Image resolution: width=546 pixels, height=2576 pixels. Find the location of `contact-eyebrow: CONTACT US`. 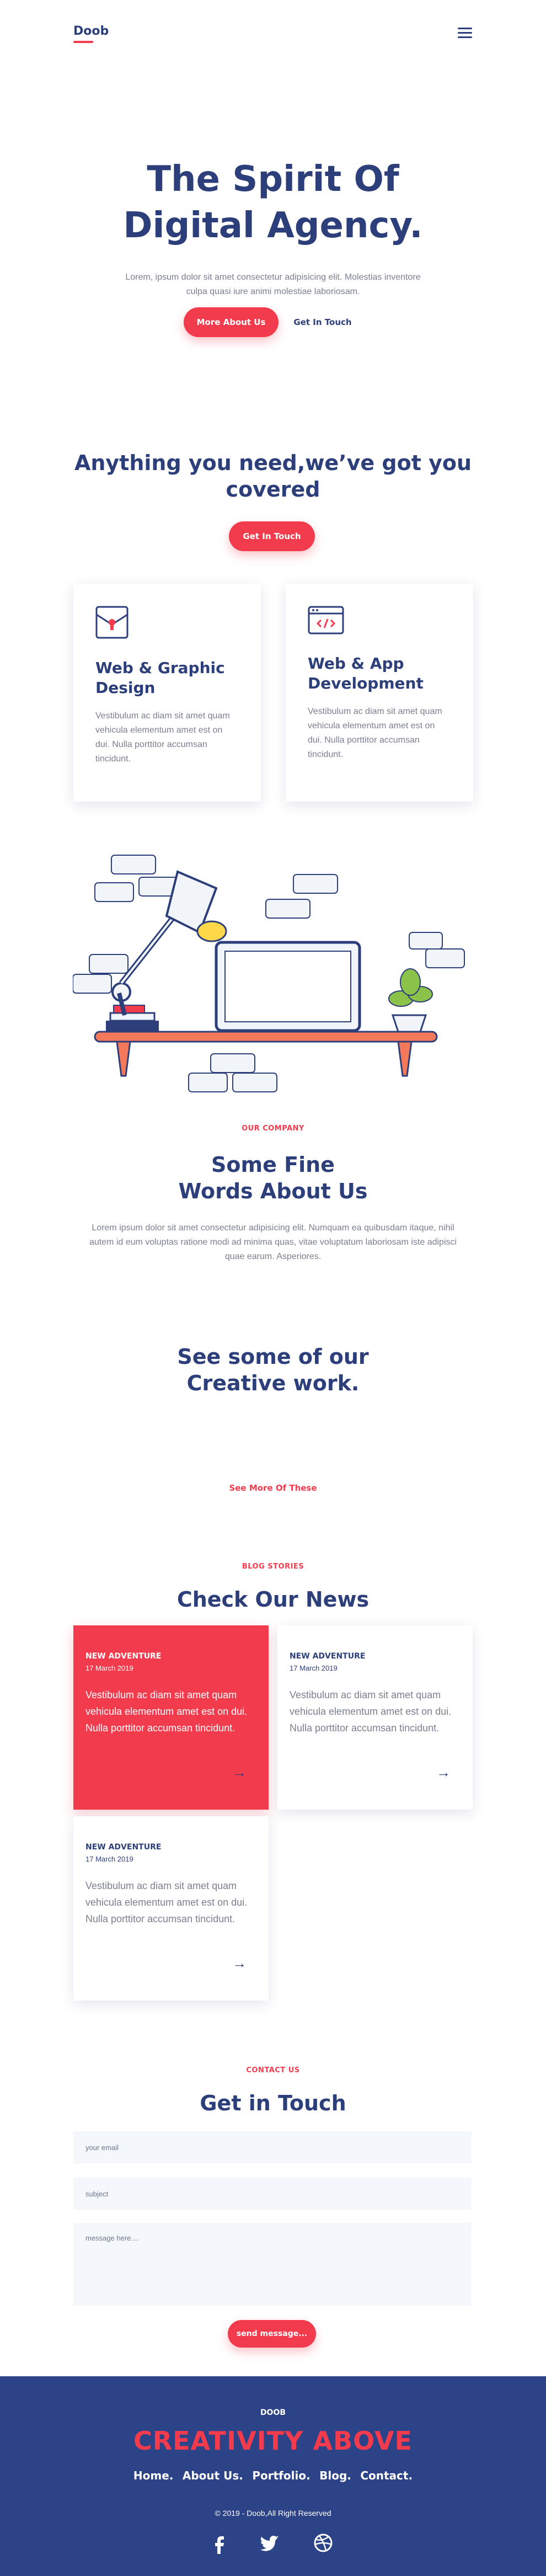

contact-eyebrow: CONTACT US is located at coordinates (273, 2070).